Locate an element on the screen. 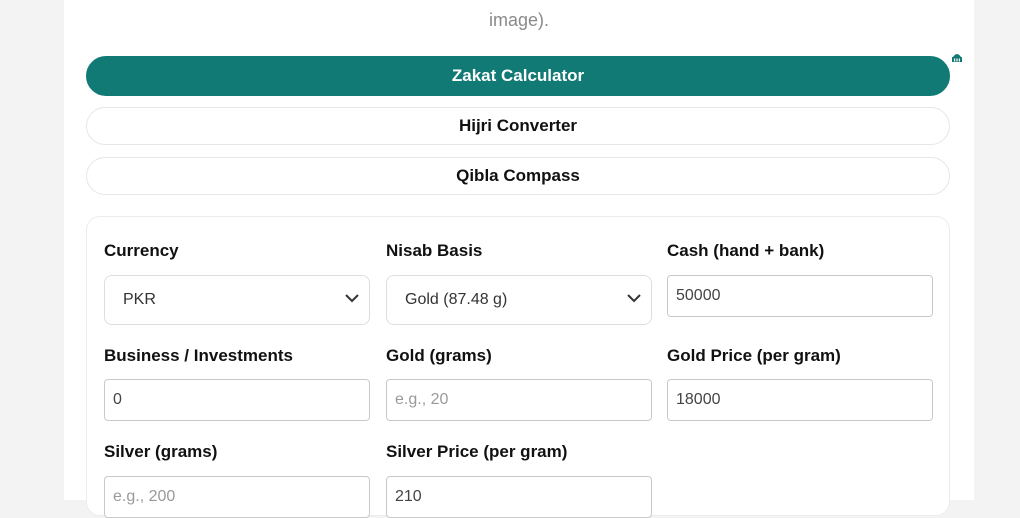 The width and height of the screenshot is (1020, 518). gold-price-label: Gold Price (per gram) is located at coordinates (754, 355).